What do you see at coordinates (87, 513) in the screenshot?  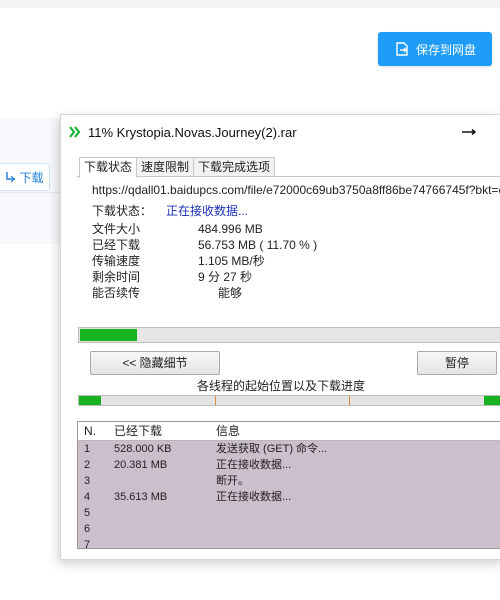 I see `cell-n: 5` at bounding box center [87, 513].